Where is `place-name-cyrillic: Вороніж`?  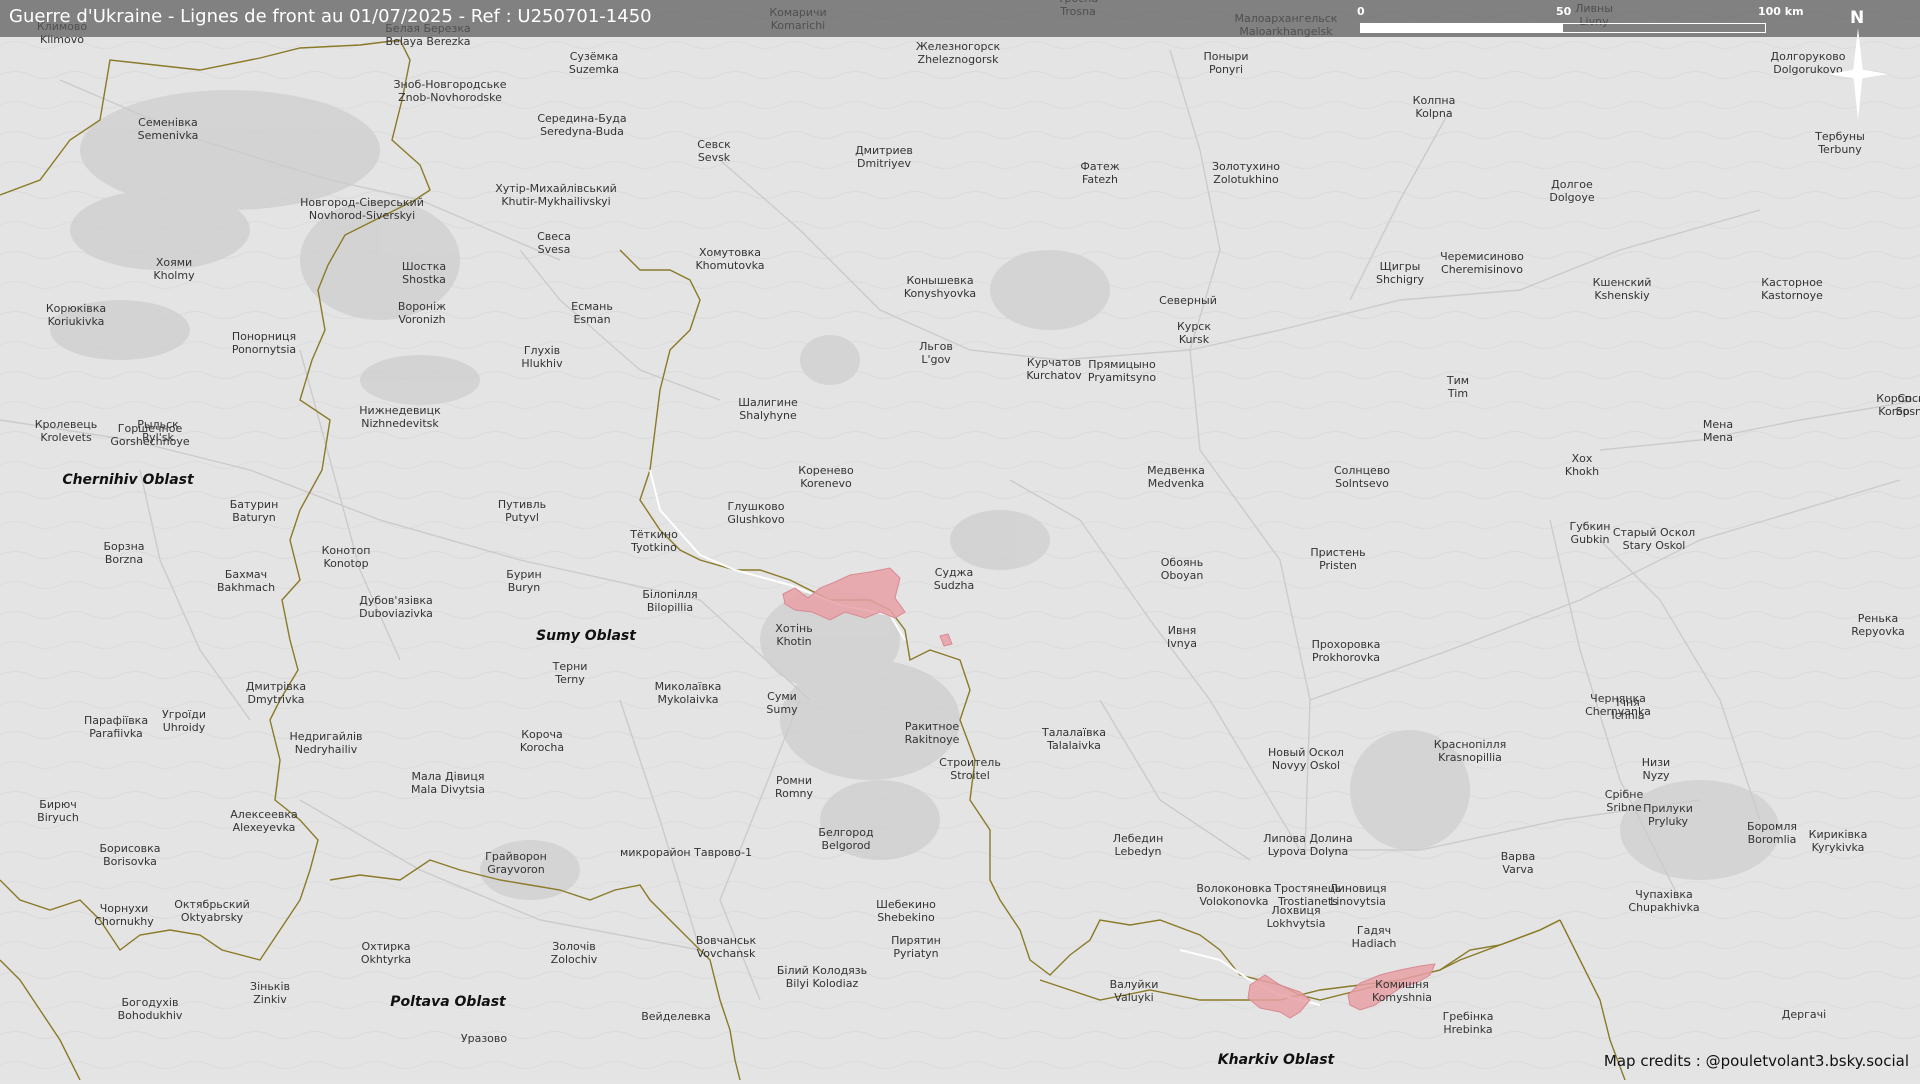 place-name-cyrillic: Вороніж is located at coordinates (422, 306).